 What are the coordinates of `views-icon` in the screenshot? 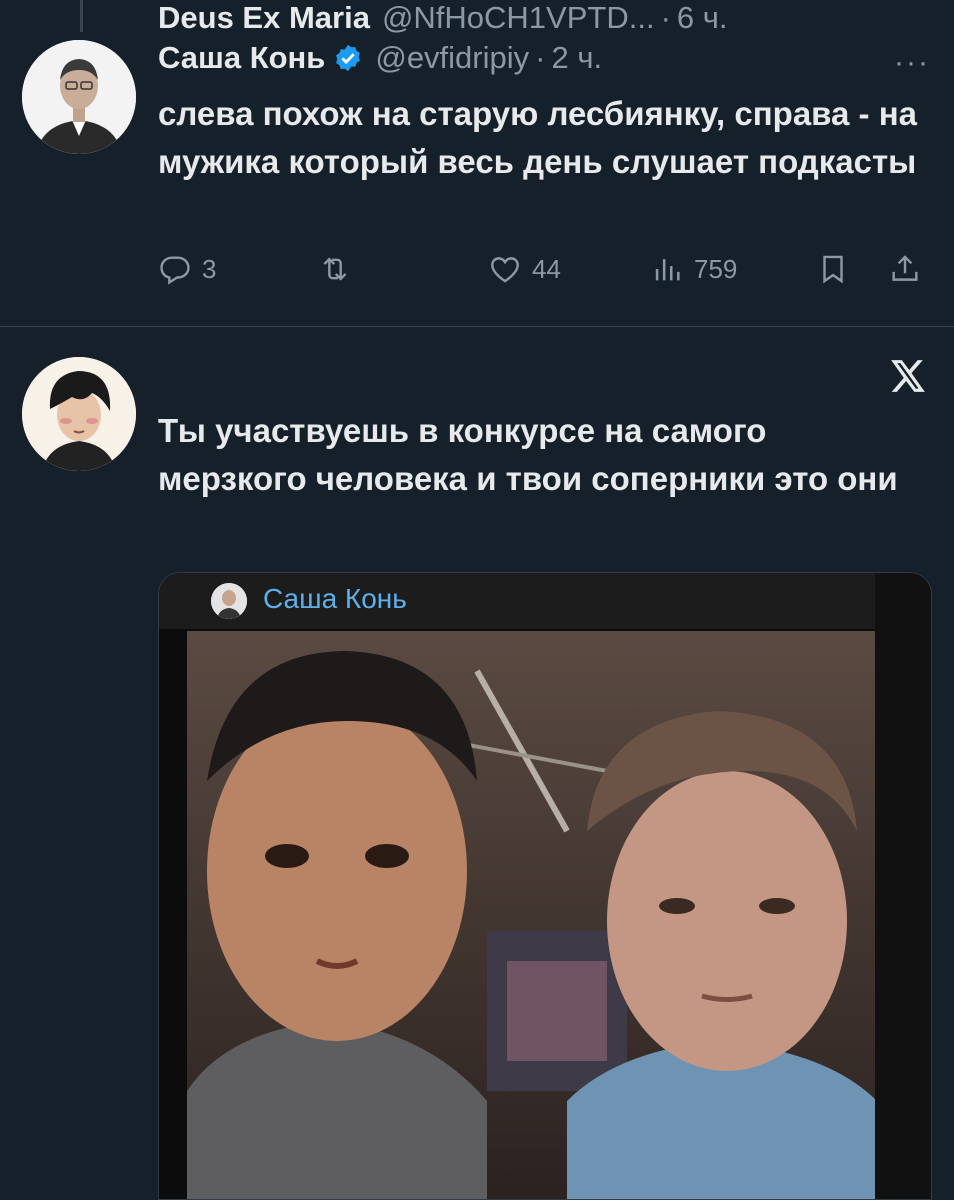 It's located at (667, 270).